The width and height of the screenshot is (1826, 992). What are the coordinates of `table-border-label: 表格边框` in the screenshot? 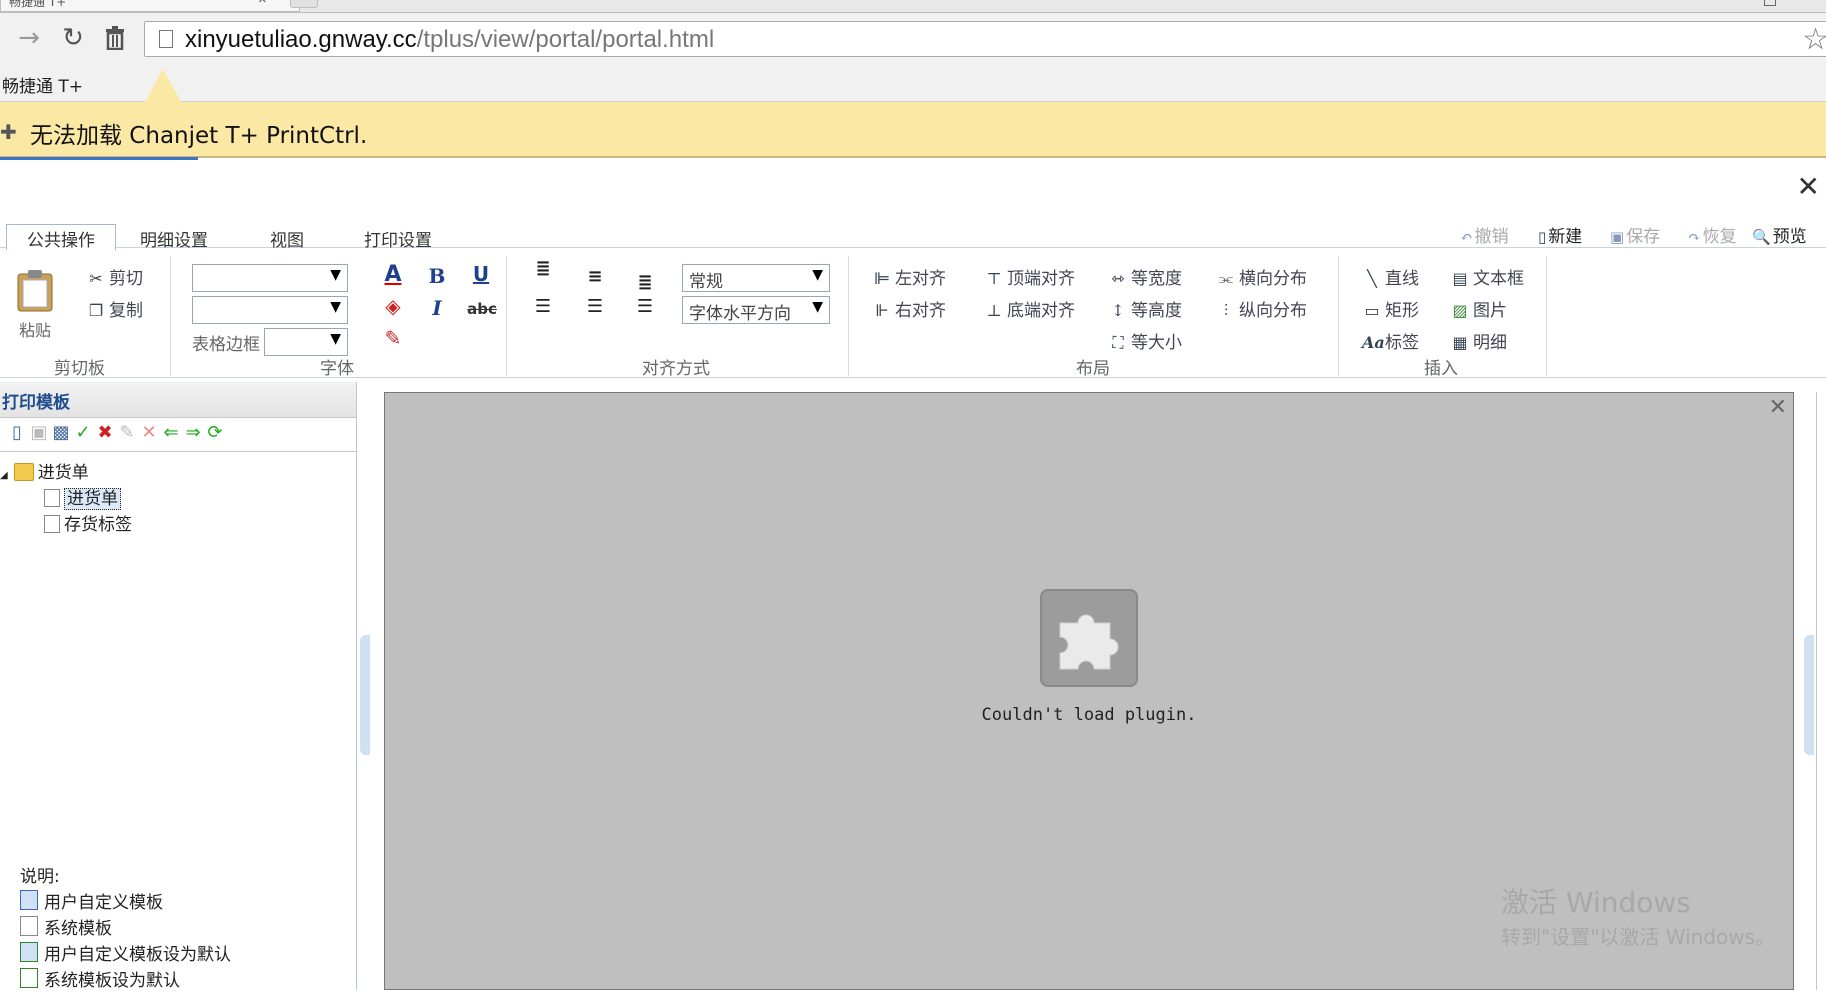 It's located at (226, 345).